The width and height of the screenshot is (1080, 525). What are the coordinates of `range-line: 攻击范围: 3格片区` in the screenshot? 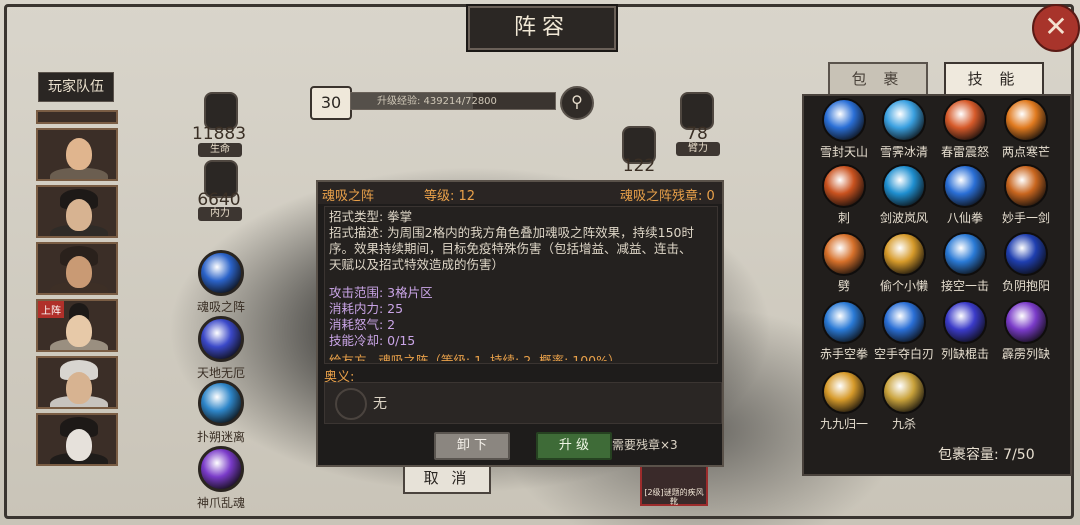 It's located at (381, 292).